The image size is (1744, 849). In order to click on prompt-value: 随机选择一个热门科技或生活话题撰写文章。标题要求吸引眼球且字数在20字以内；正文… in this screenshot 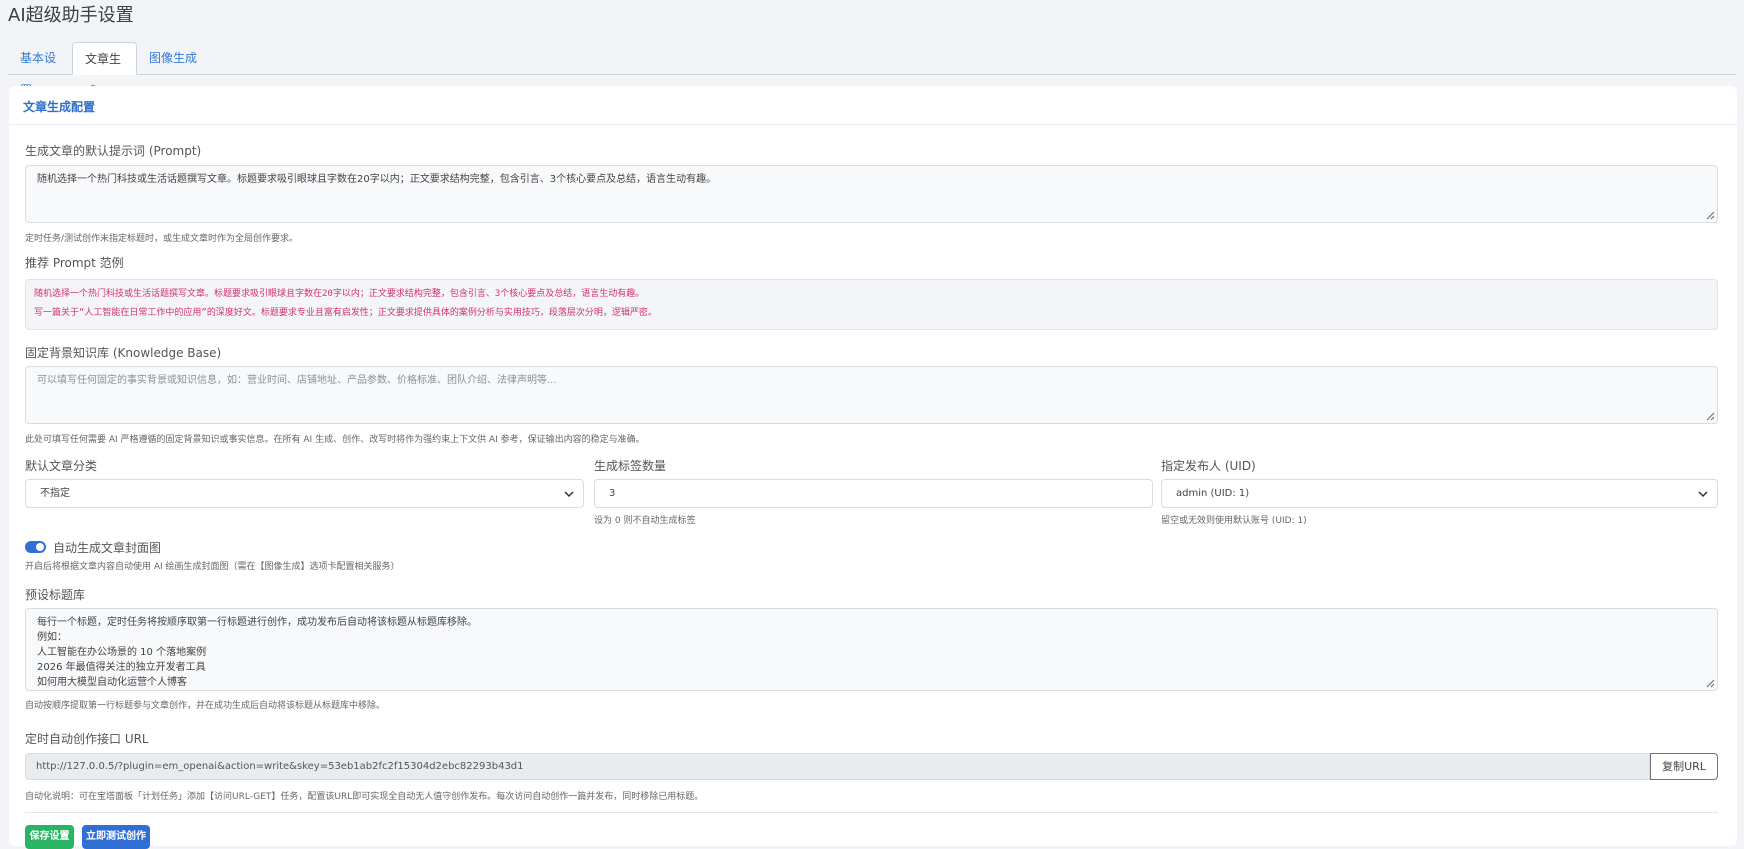, I will do `click(377, 179)`.